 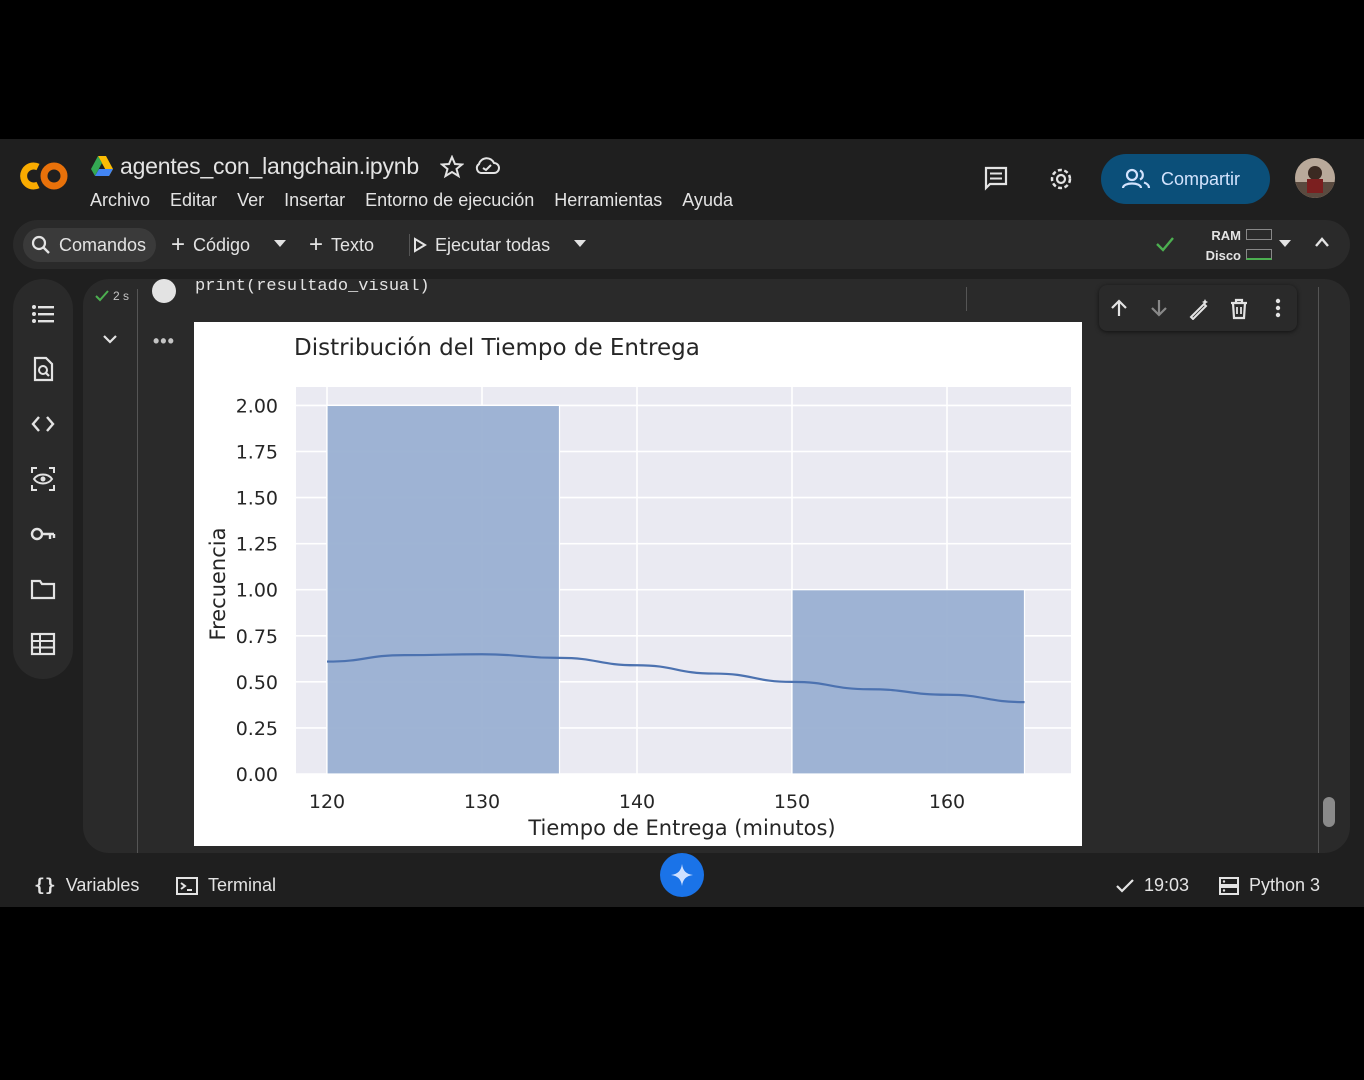 I want to click on more-vert-icon, so click(x=1278, y=308).